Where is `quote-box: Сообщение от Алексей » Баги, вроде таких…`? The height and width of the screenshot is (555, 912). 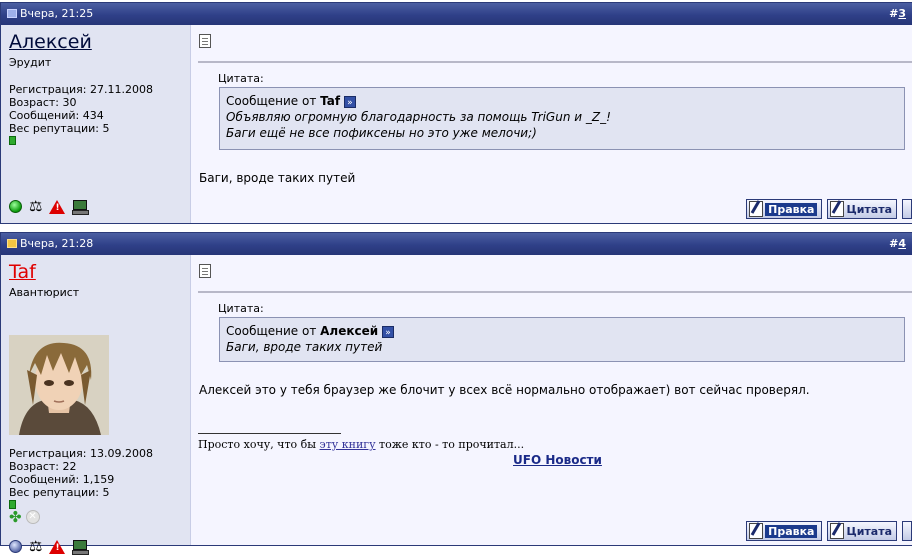
quote-box: Сообщение от Алексей » Баги, вроде таких… is located at coordinates (562, 339).